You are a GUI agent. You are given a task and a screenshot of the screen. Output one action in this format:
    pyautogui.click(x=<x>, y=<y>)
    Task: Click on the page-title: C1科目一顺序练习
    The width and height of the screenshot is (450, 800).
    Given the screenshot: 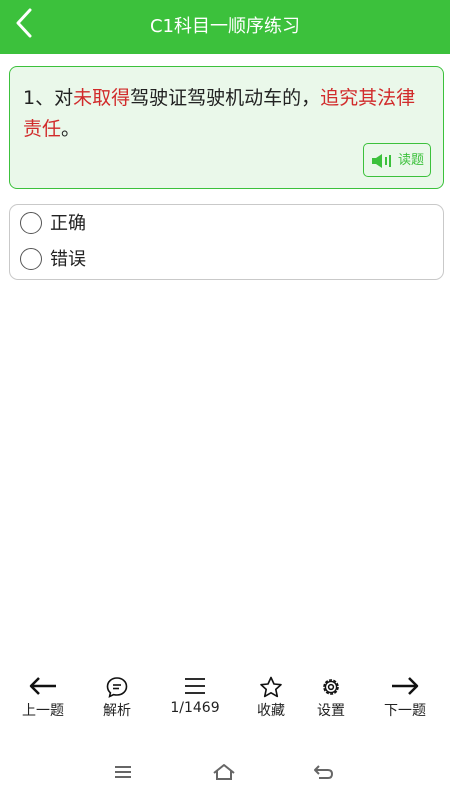 What is the action you would take?
    pyautogui.click(x=225, y=26)
    